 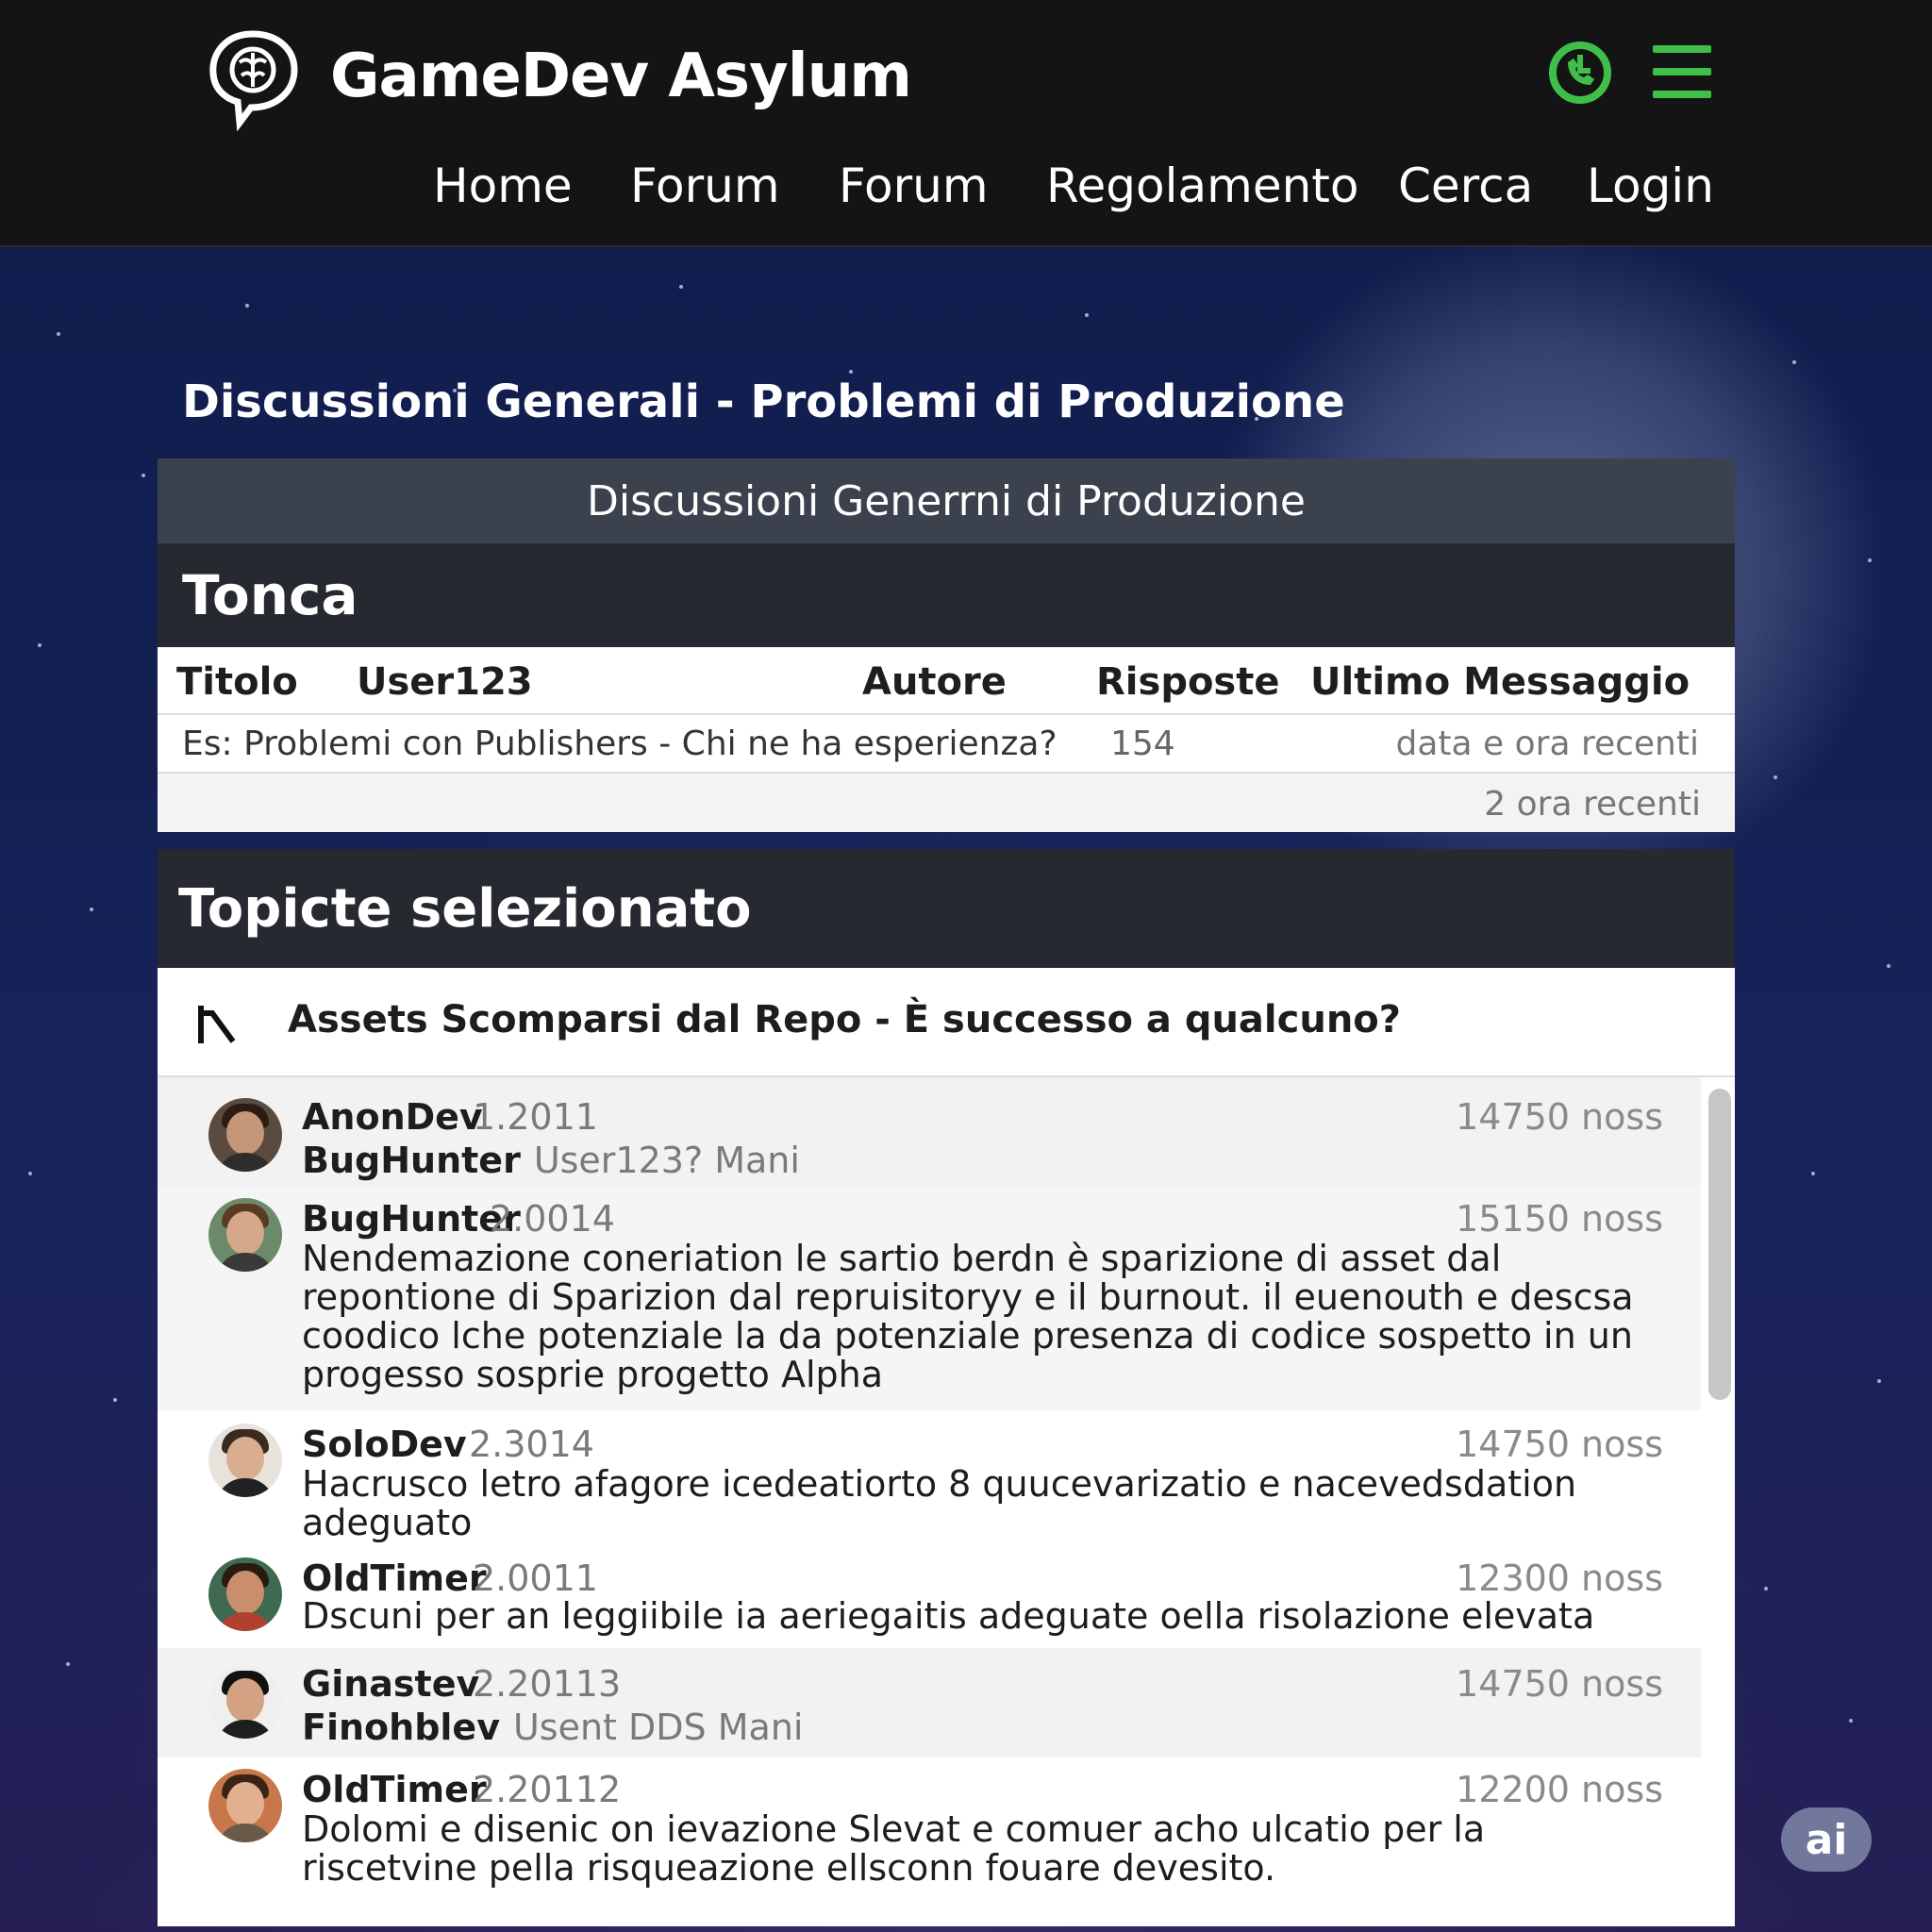 What do you see at coordinates (547, 1684) in the screenshot?
I see `post-date: 2.20113` at bounding box center [547, 1684].